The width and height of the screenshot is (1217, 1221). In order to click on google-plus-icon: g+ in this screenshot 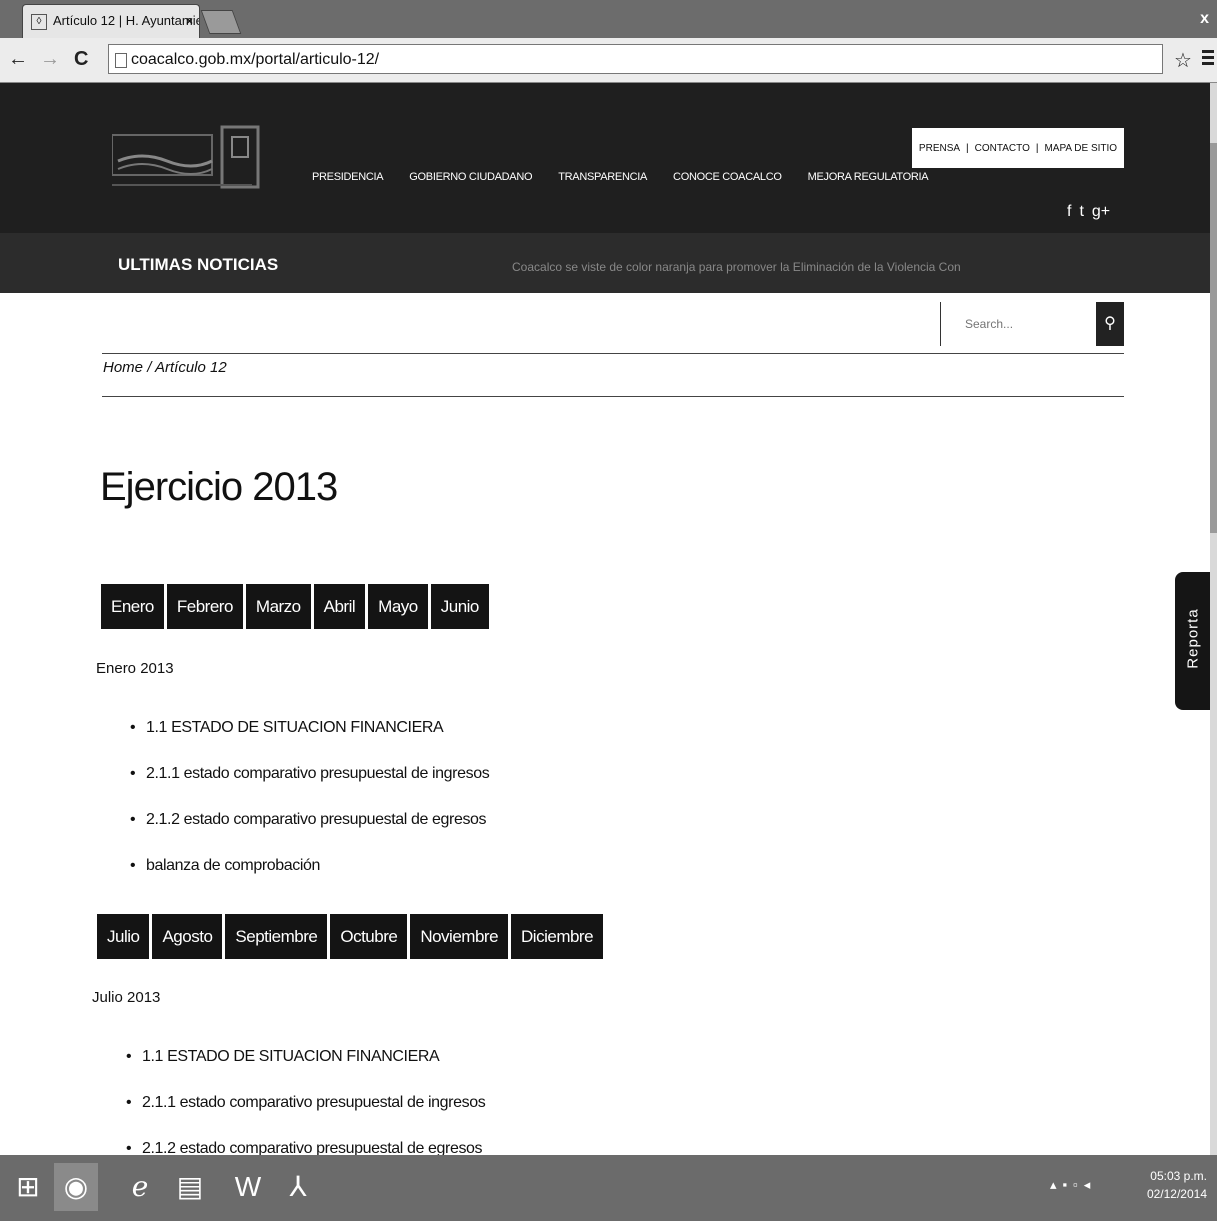, I will do `click(1101, 212)`.